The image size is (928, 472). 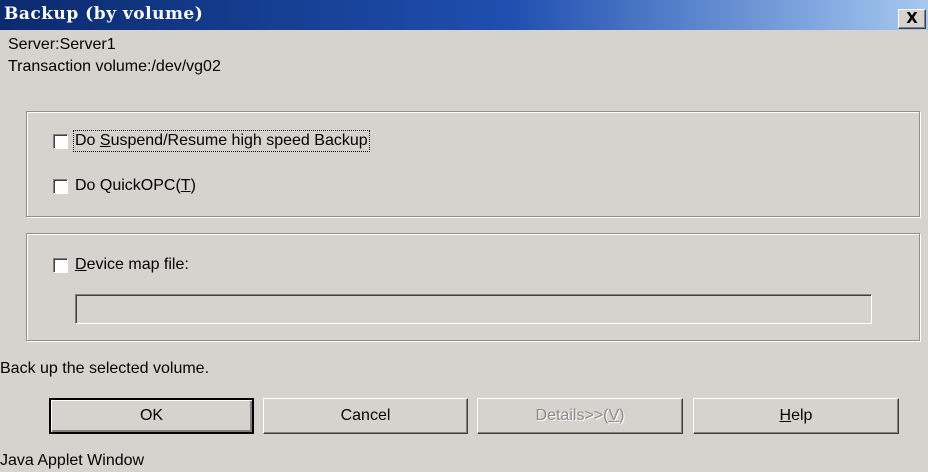 I want to click on cancel-button: Cancel, so click(x=365, y=416).